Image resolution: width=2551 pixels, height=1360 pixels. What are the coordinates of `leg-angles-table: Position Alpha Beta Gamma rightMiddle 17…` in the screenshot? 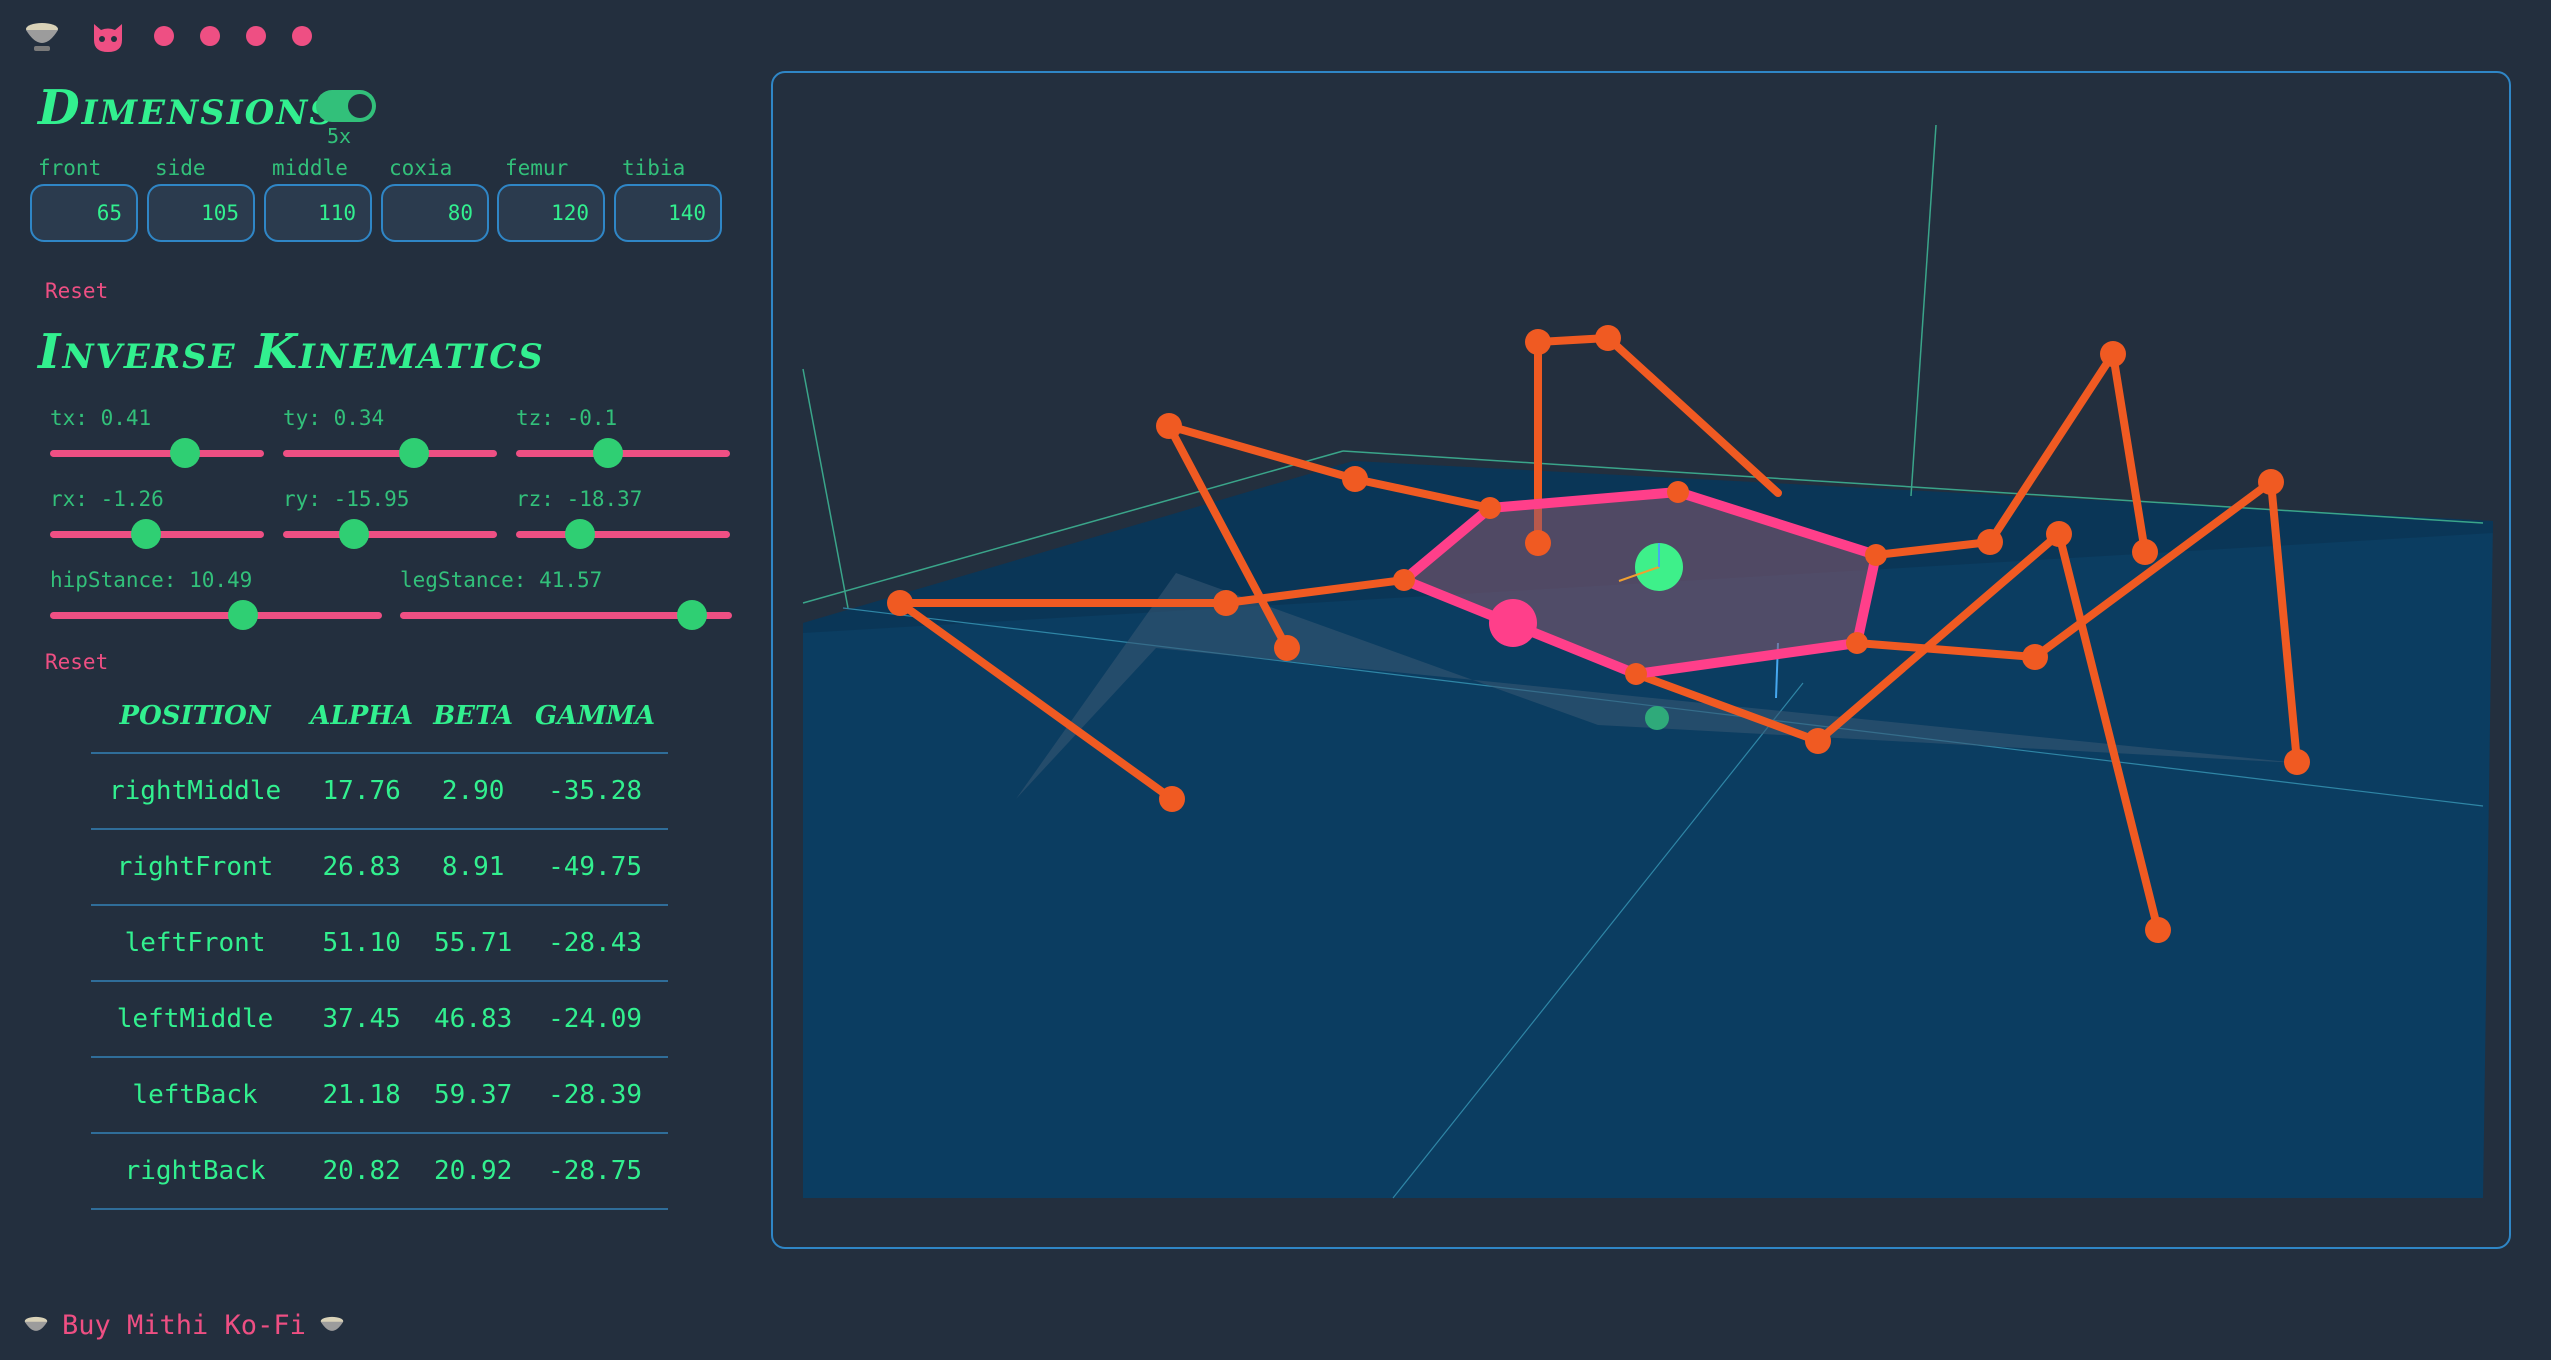 It's located at (379, 945).